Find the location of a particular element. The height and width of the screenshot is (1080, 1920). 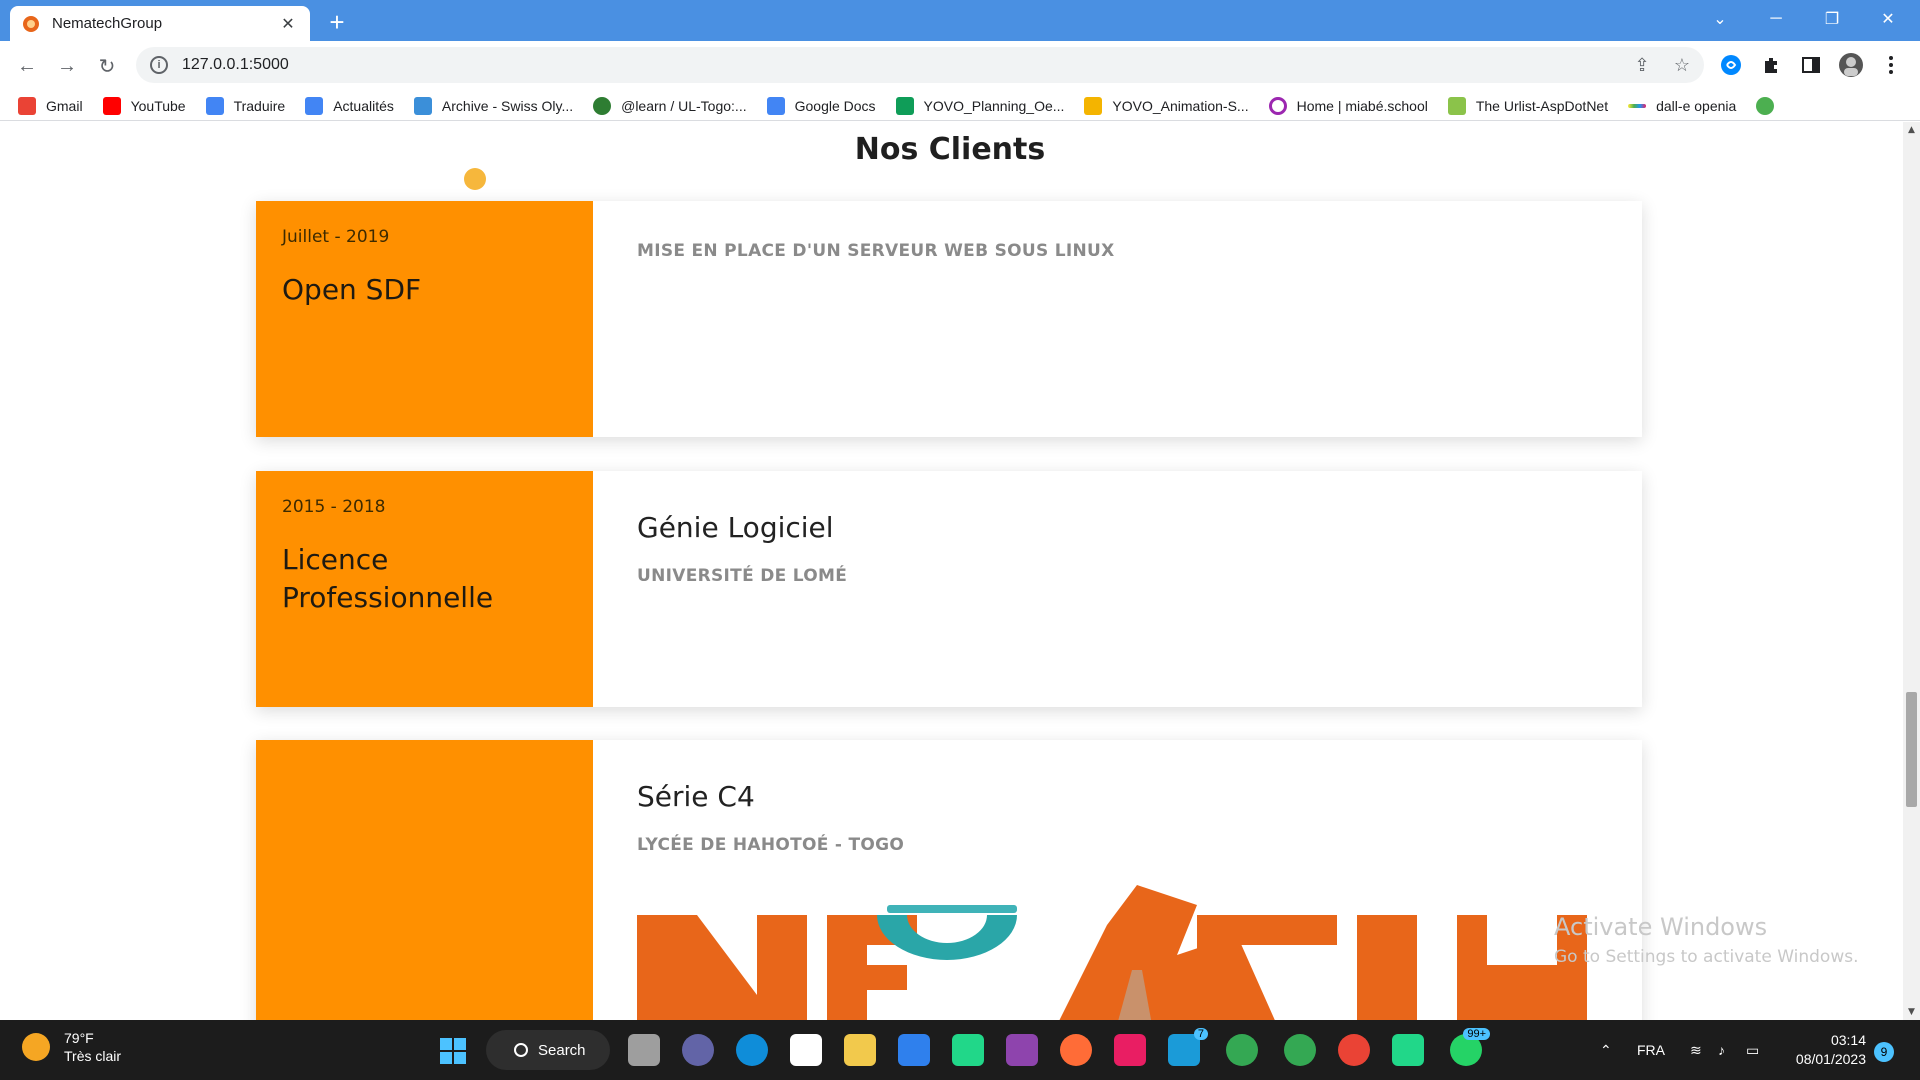

miabe-school-icon is located at coordinates (1277, 105).